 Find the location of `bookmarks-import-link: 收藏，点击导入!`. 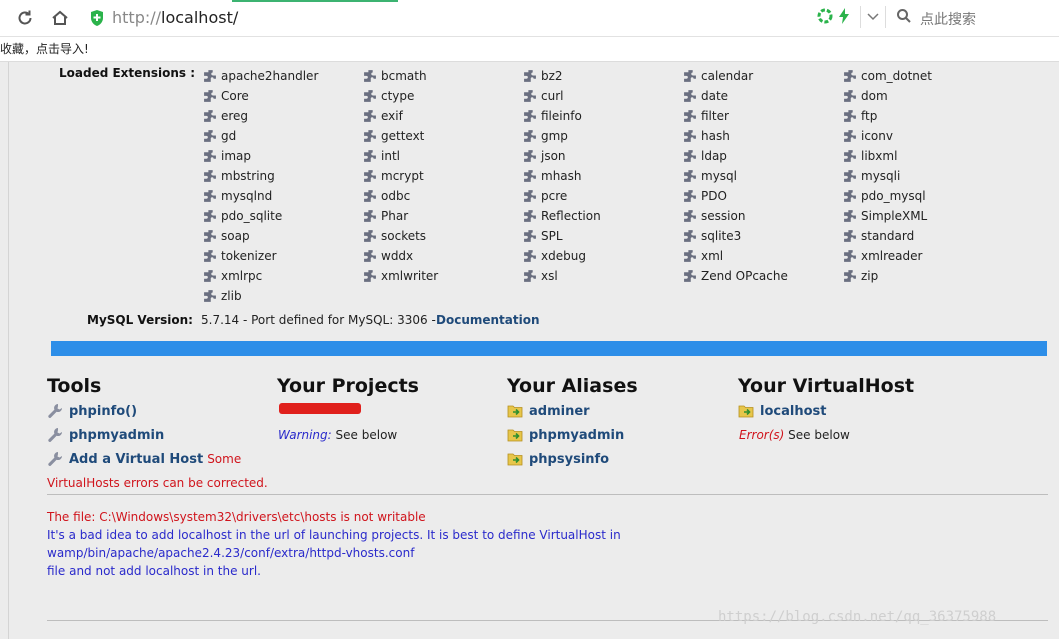

bookmarks-import-link: 收藏，点击导入! is located at coordinates (44, 49).